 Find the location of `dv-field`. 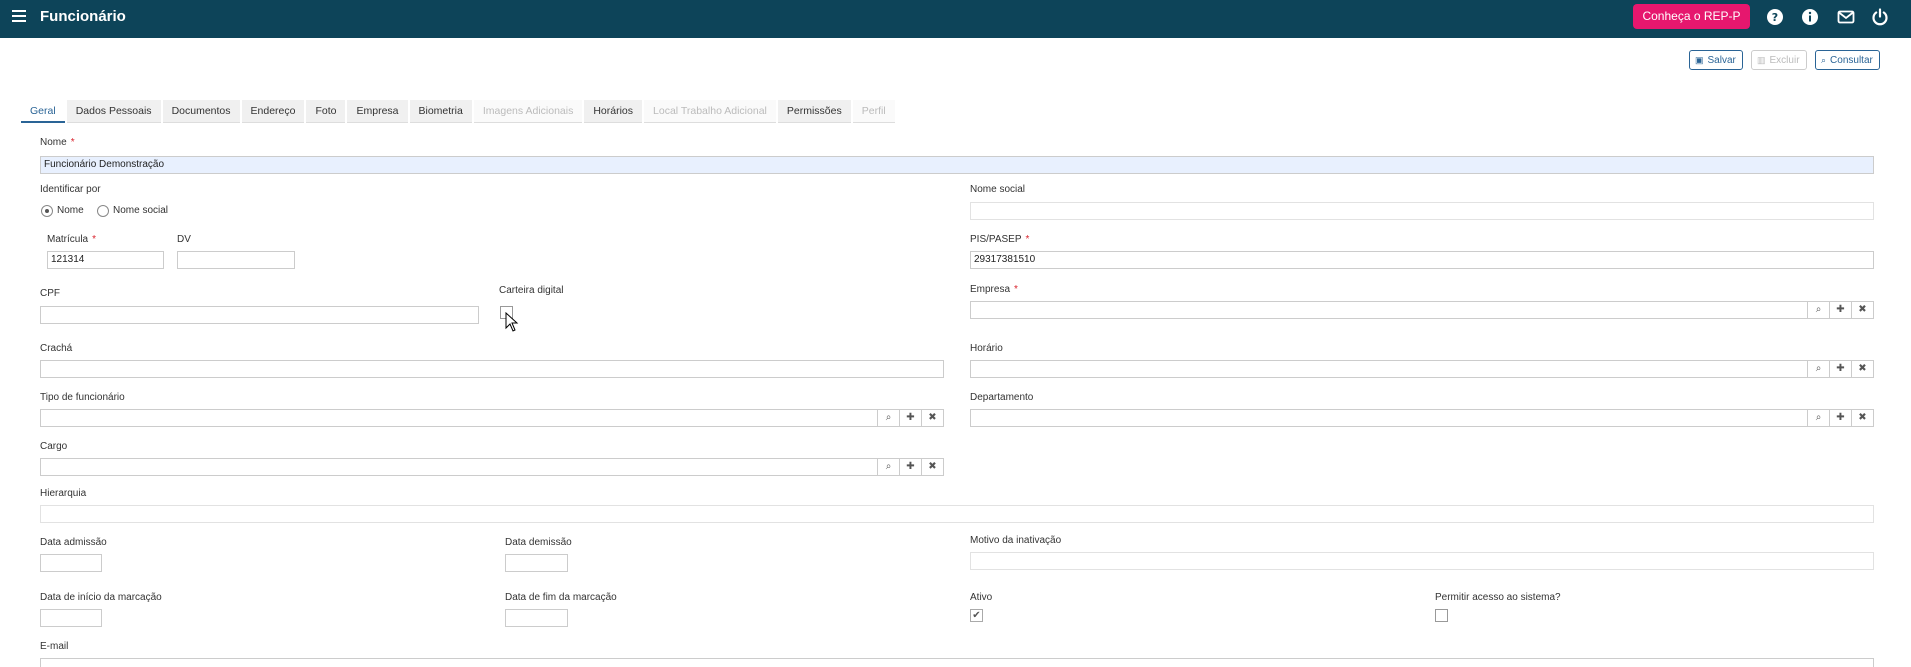

dv-field is located at coordinates (236, 260).